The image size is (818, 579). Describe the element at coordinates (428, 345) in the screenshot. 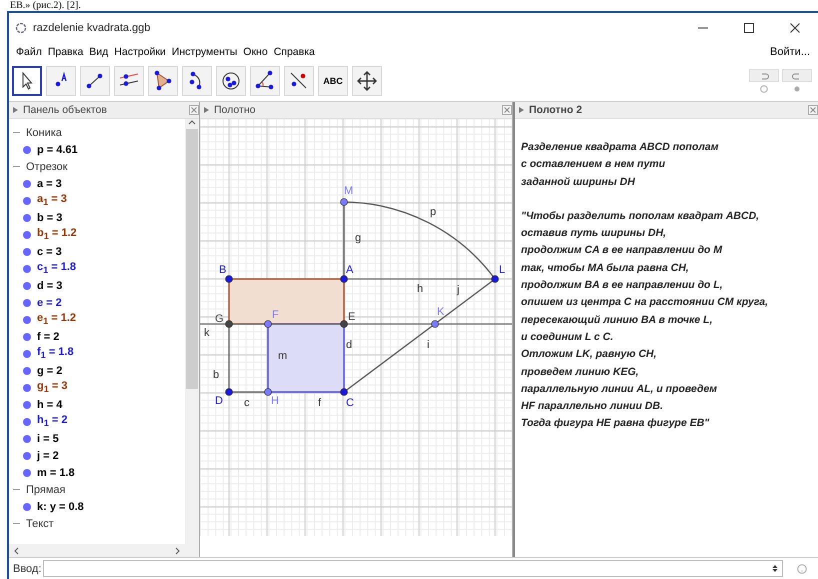

I see `object-label: i` at that location.